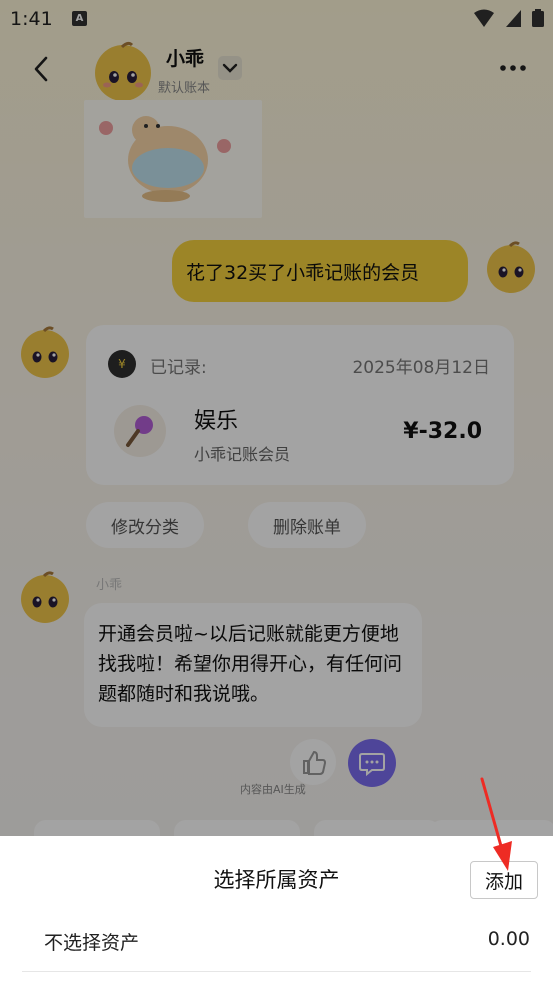  What do you see at coordinates (276, 971) in the screenshot?
I see `row-divider` at bounding box center [276, 971].